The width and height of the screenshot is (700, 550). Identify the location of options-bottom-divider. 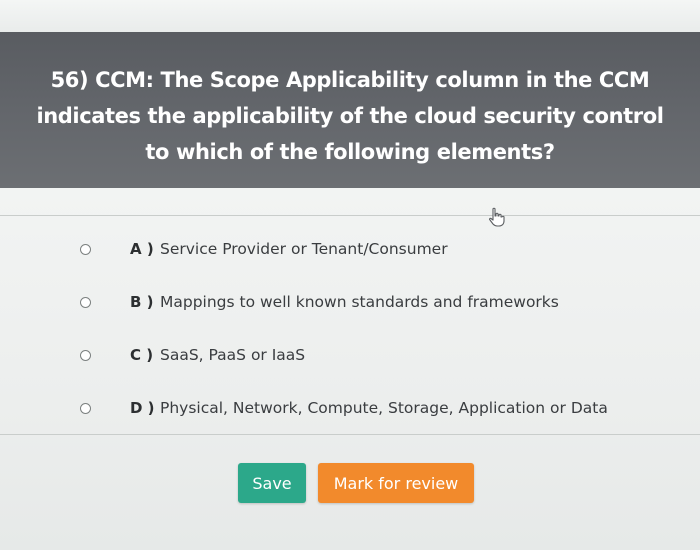
(350, 434).